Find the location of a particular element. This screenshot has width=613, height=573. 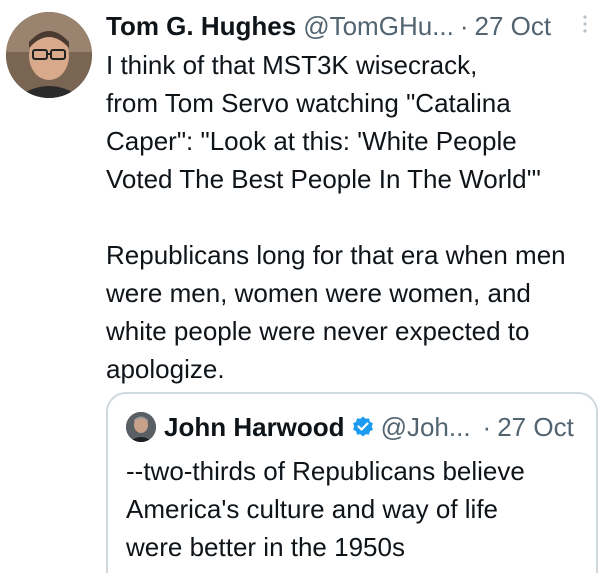

verified-badge-icon is located at coordinates (363, 427).